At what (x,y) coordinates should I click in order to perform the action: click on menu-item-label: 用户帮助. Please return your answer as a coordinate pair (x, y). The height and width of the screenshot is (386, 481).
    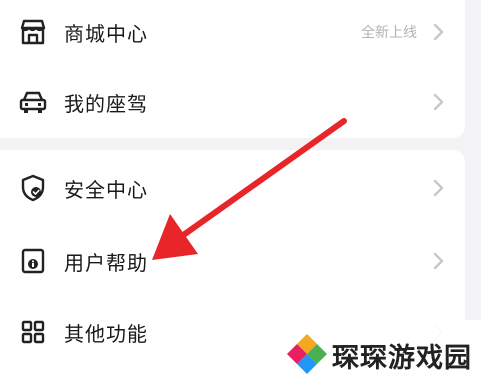
    Looking at the image, I should click on (106, 262).